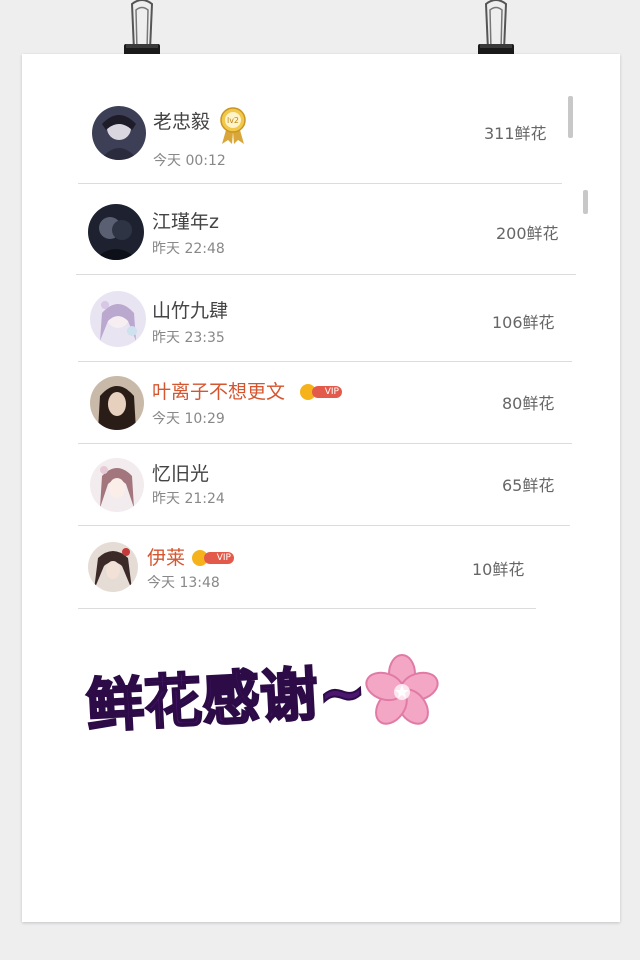 This screenshot has height=960, width=640. I want to click on sakura-icon, so click(402, 689).